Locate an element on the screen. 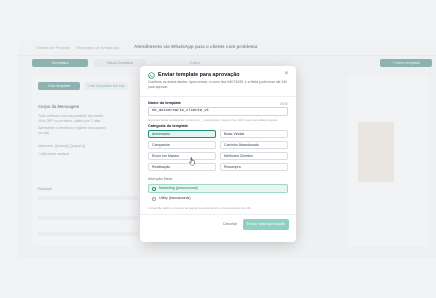 This screenshot has width=436, height=298. template-name-label: Nome do template is located at coordinates (164, 103).